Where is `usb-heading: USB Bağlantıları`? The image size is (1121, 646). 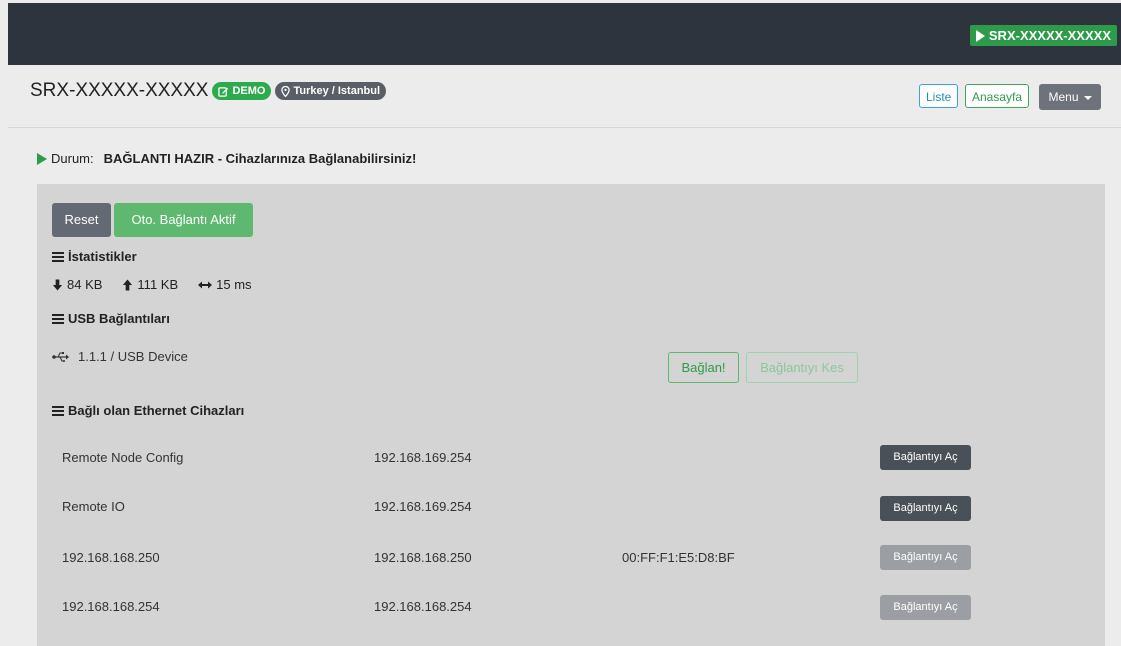
usb-heading: USB Bağlantıları is located at coordinates (111, 318).